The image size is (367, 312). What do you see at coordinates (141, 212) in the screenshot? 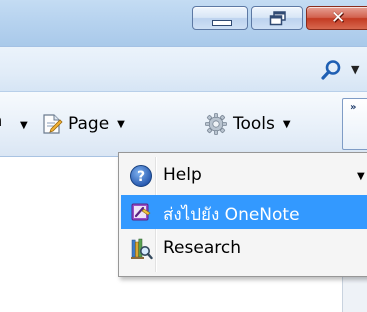
I see `onenote-icon` at bounding box center [141, 212].